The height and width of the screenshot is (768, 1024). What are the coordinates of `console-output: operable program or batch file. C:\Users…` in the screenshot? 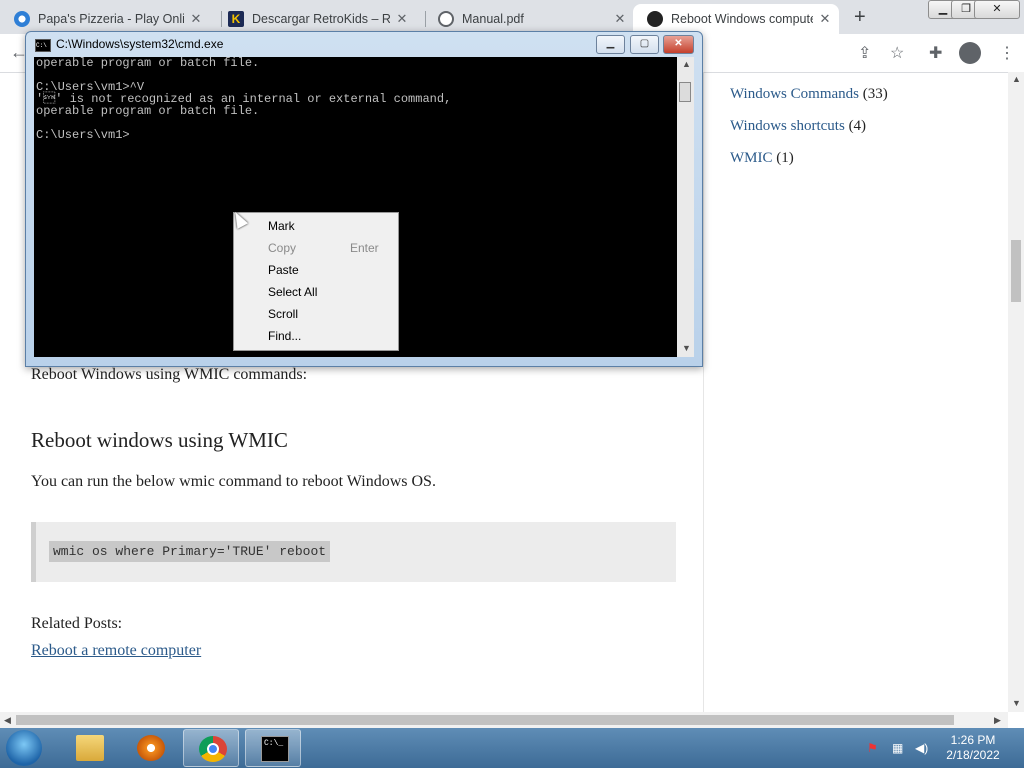 It's located at (244, 99).